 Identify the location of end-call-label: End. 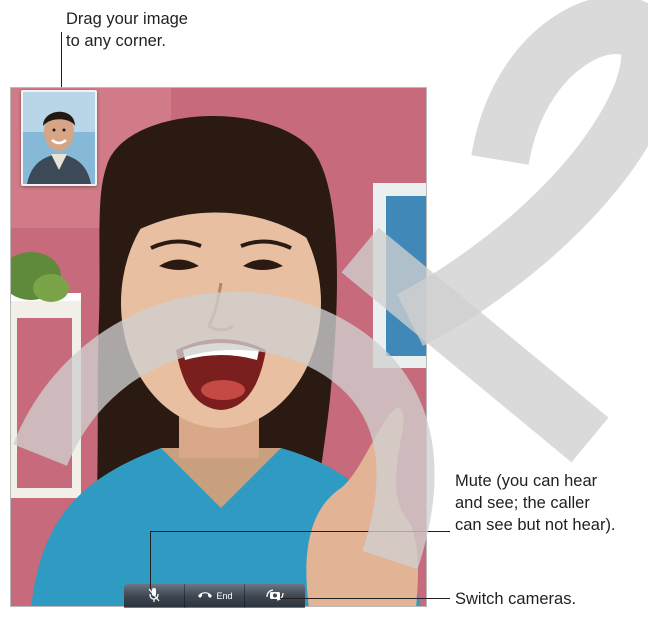
(224, 596).